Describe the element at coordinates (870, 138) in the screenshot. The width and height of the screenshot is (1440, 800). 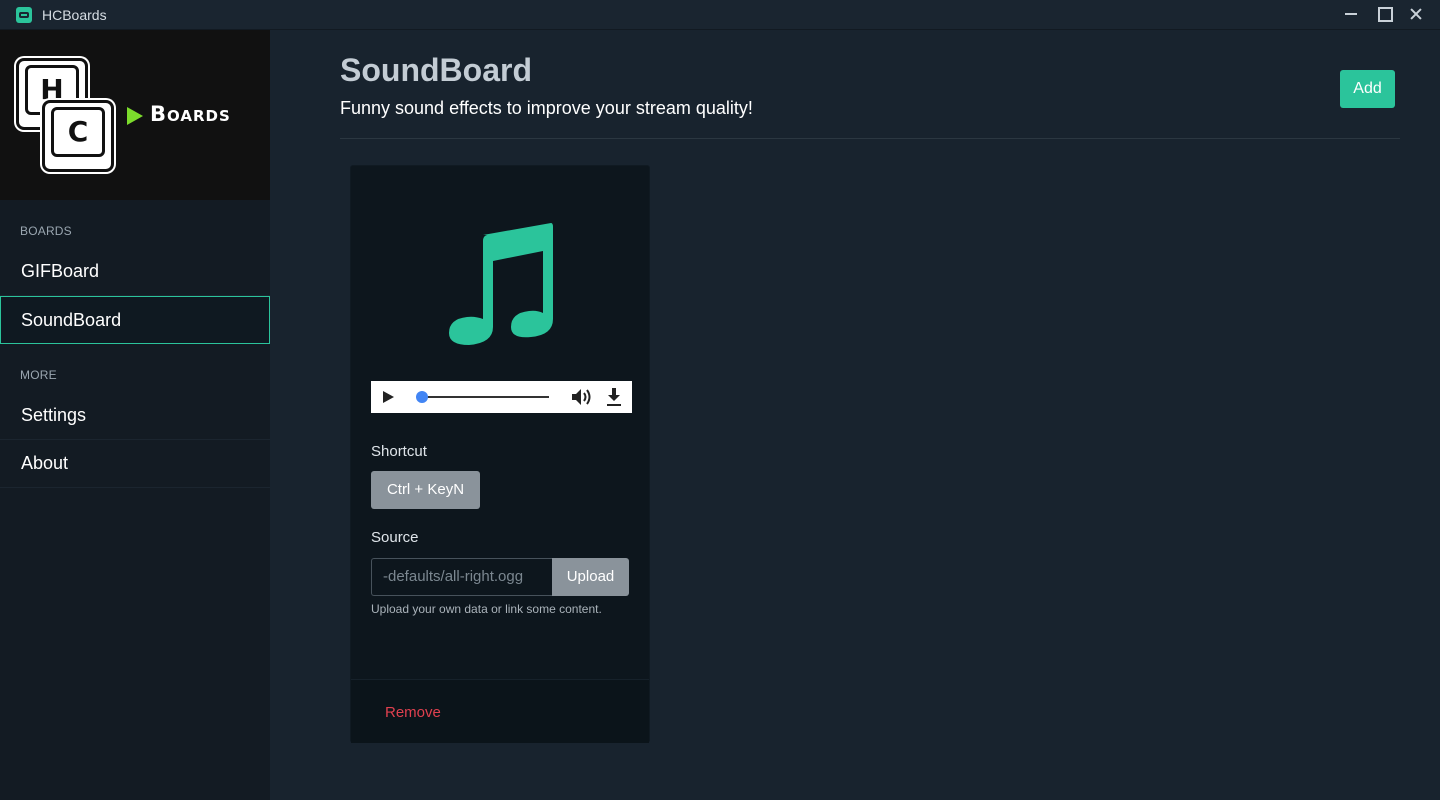
I see `header-divider` at that location.